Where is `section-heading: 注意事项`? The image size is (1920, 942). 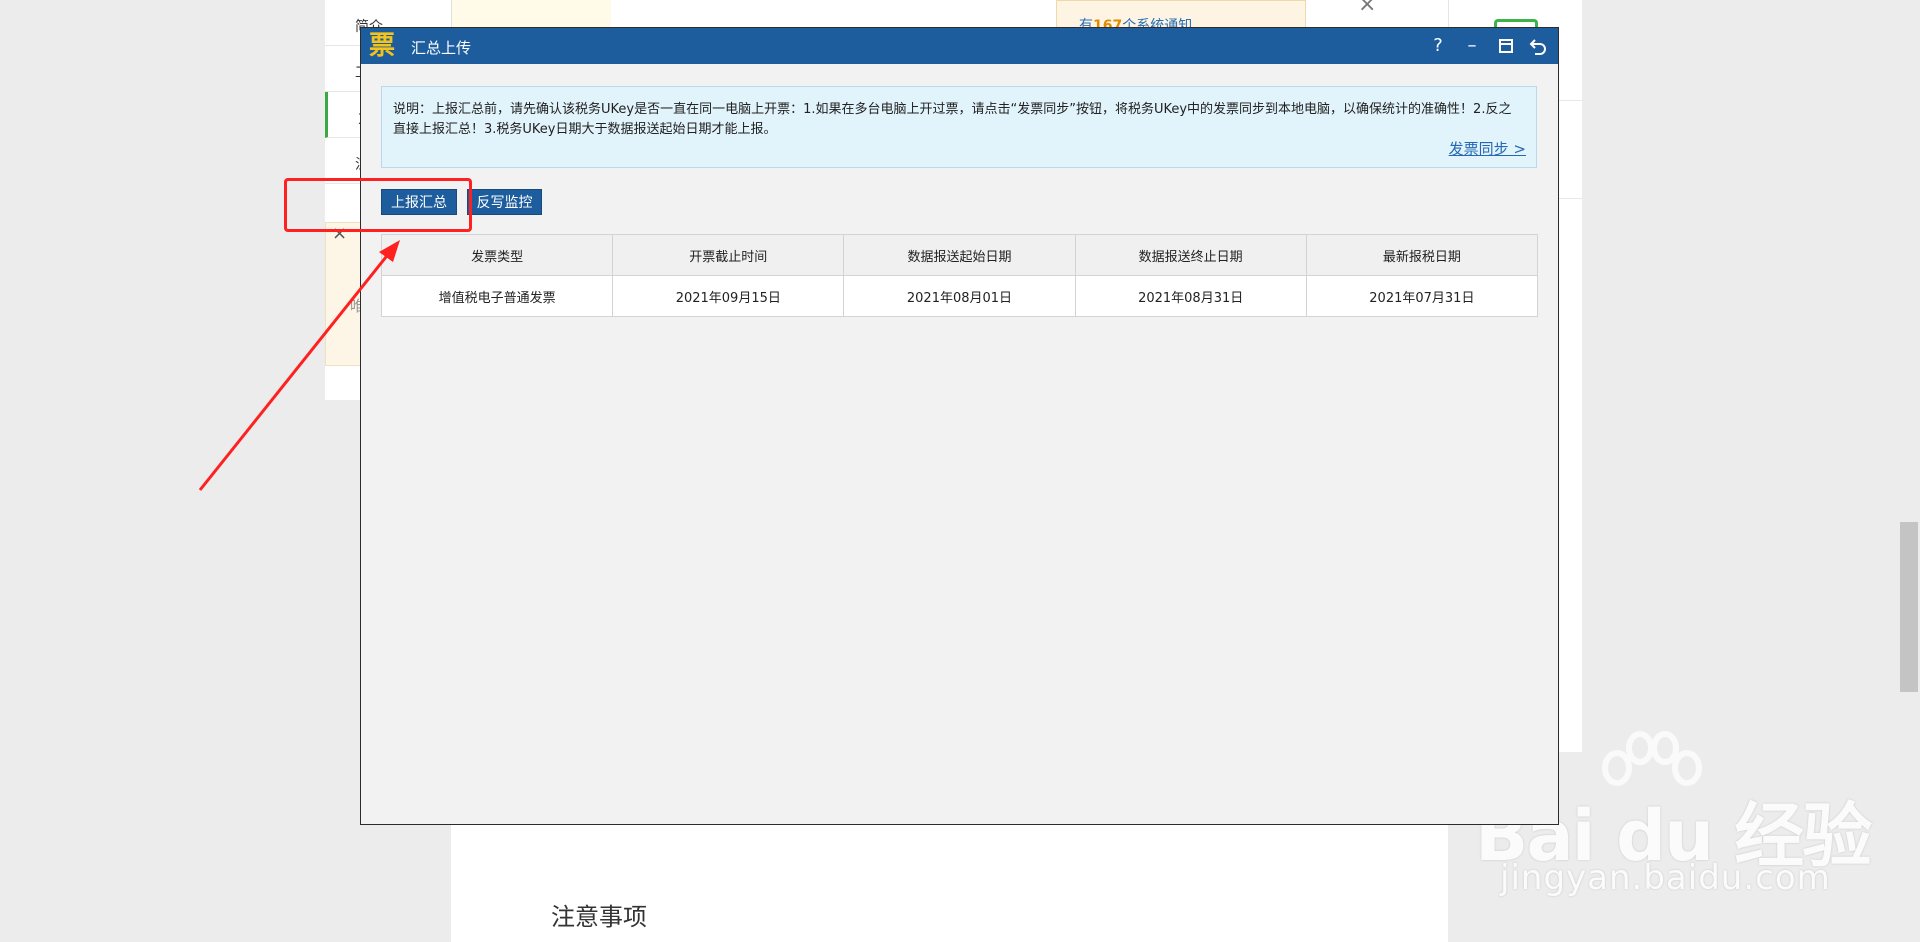 section-heading: 注意事项 is located at coordinates (599, 917).